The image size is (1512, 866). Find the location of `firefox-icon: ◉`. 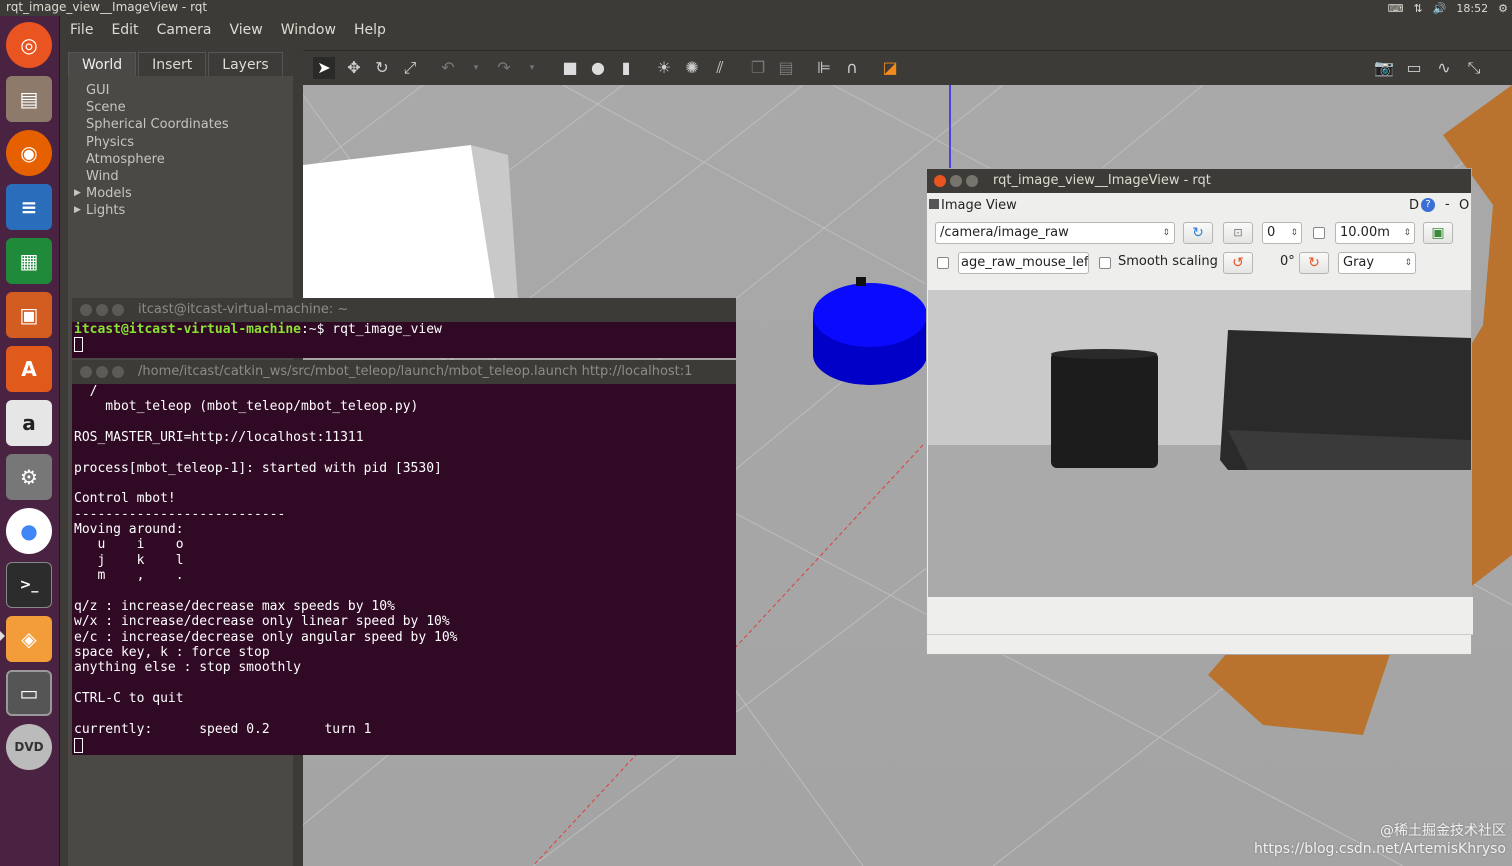

firefox-icon: ◉ is located at coordinates (29, 153).